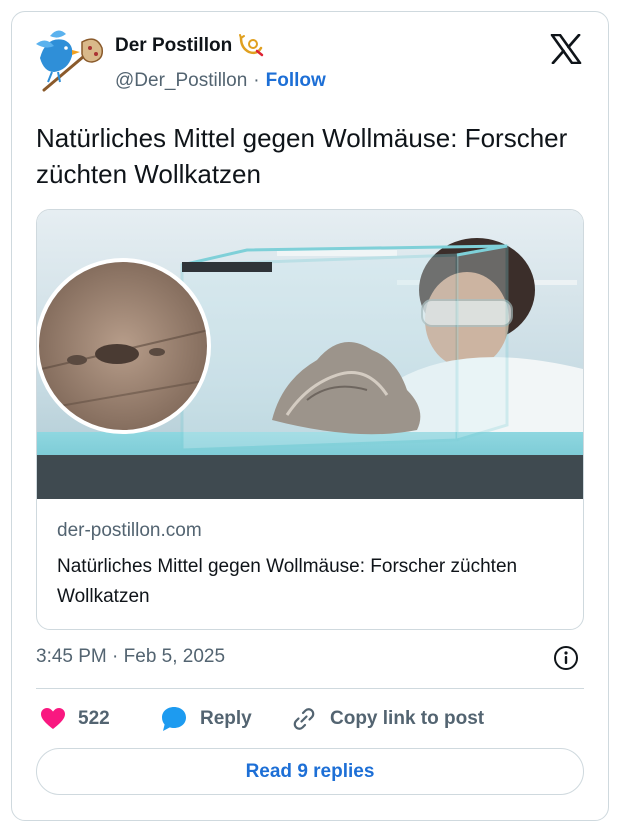  Describe the element at coordinates (304, 719) in the screenshot. I see `link-icon` at that location.